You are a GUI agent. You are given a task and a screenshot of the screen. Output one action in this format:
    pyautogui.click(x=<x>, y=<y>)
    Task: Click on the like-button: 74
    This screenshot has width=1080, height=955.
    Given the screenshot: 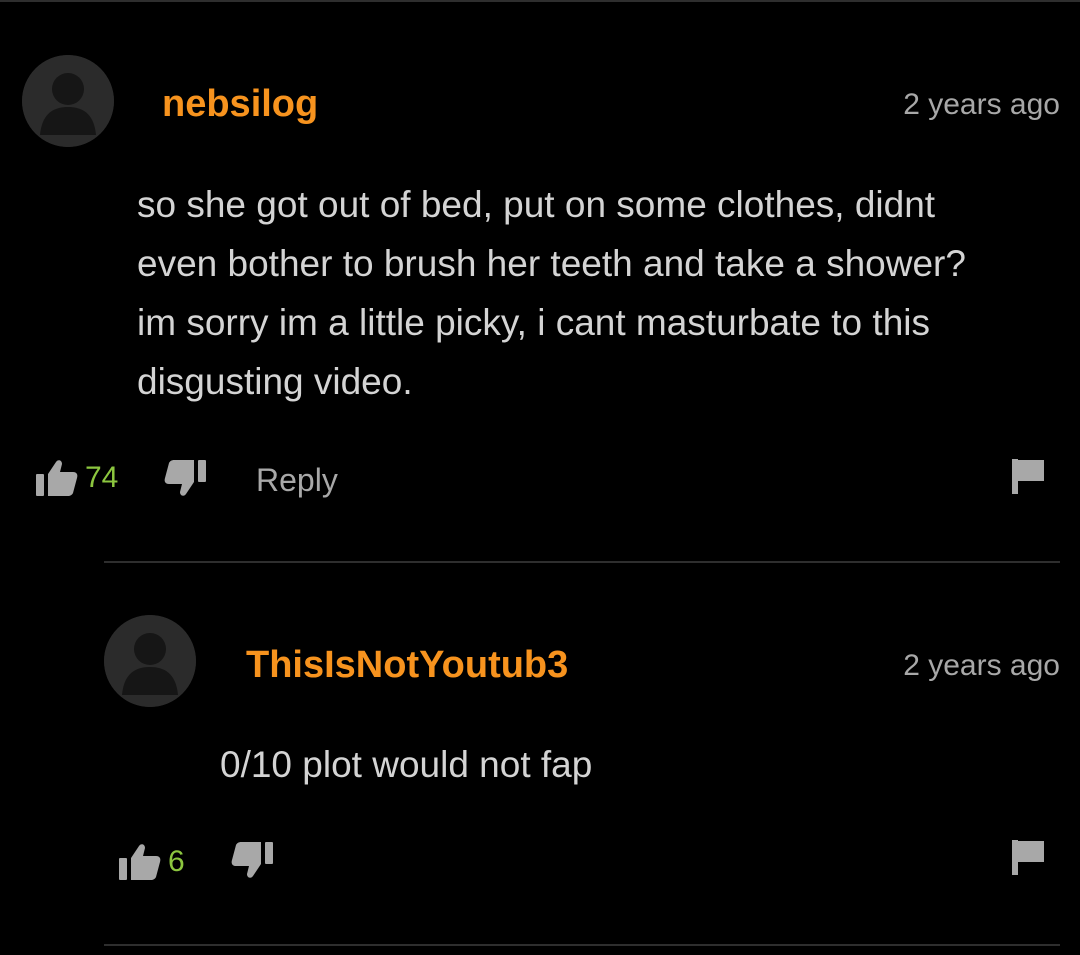 What is the action you would take?
    pyautogui.click(x=76, y=478)
    